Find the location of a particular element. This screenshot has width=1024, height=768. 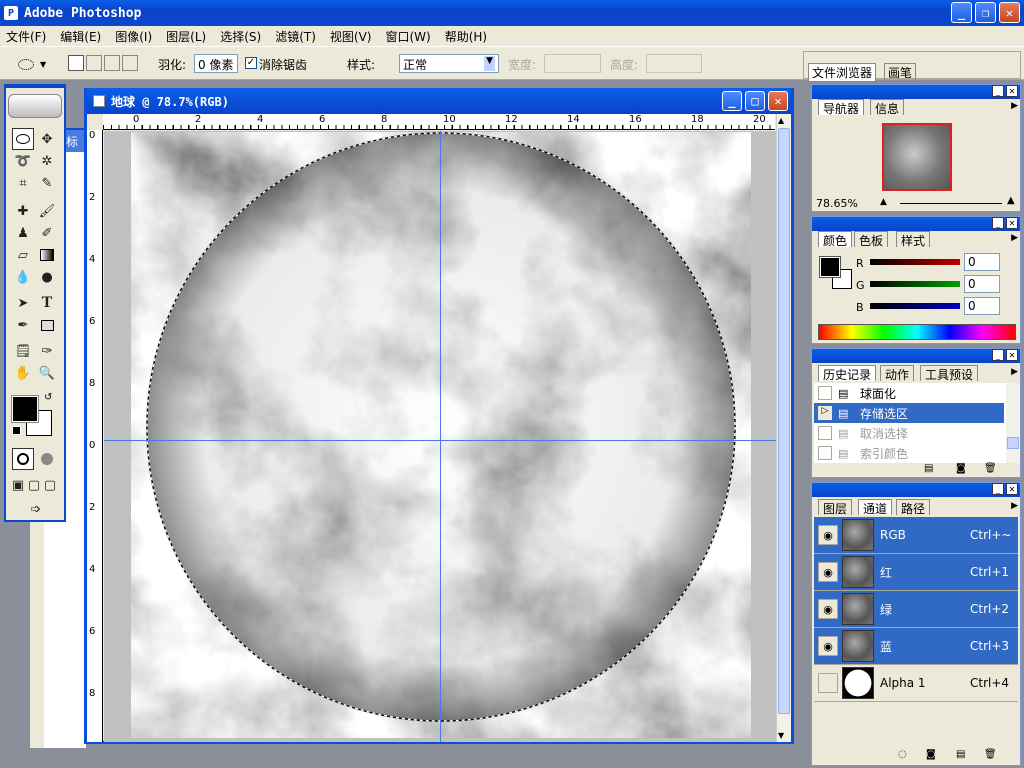

navigator-thumbnail is located at coordinates (917, 157).